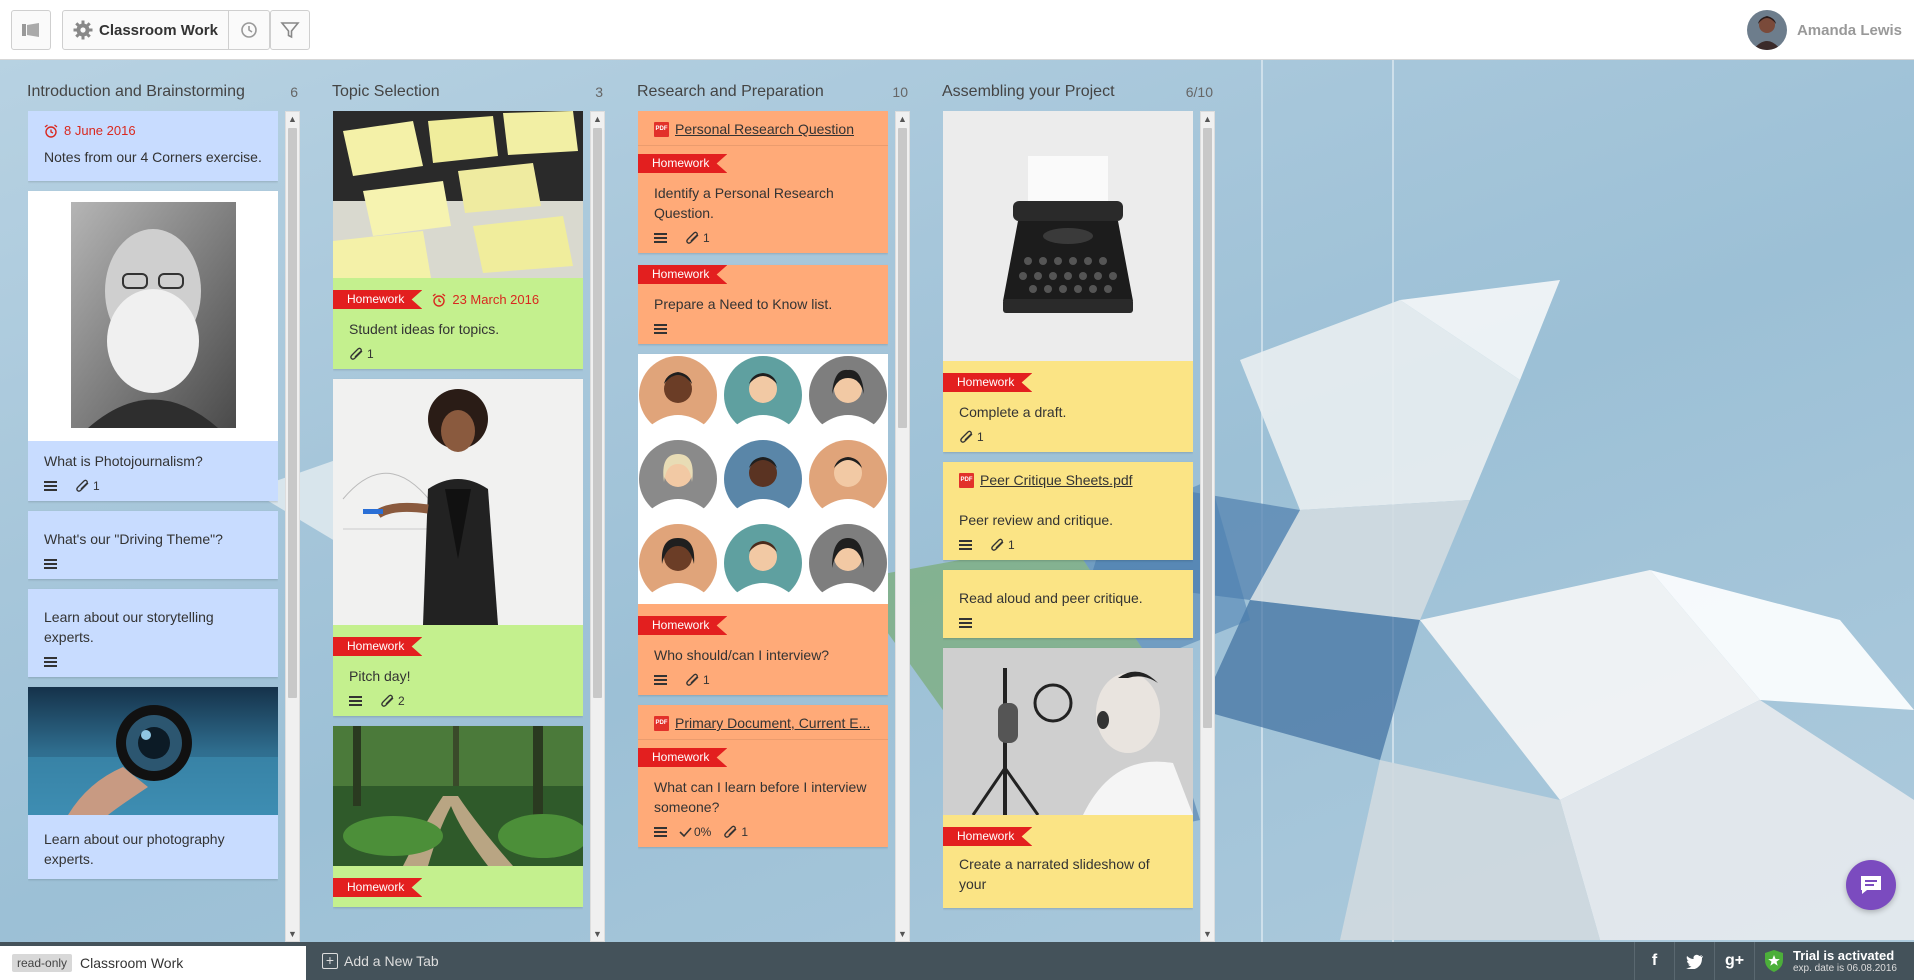 Image resolution: width=1914 pixels, height=980 pixels. Describe the element at coordinates (1068, 281) in the screenshot. I see `card: Homework Complete a draft. 1` at that location.